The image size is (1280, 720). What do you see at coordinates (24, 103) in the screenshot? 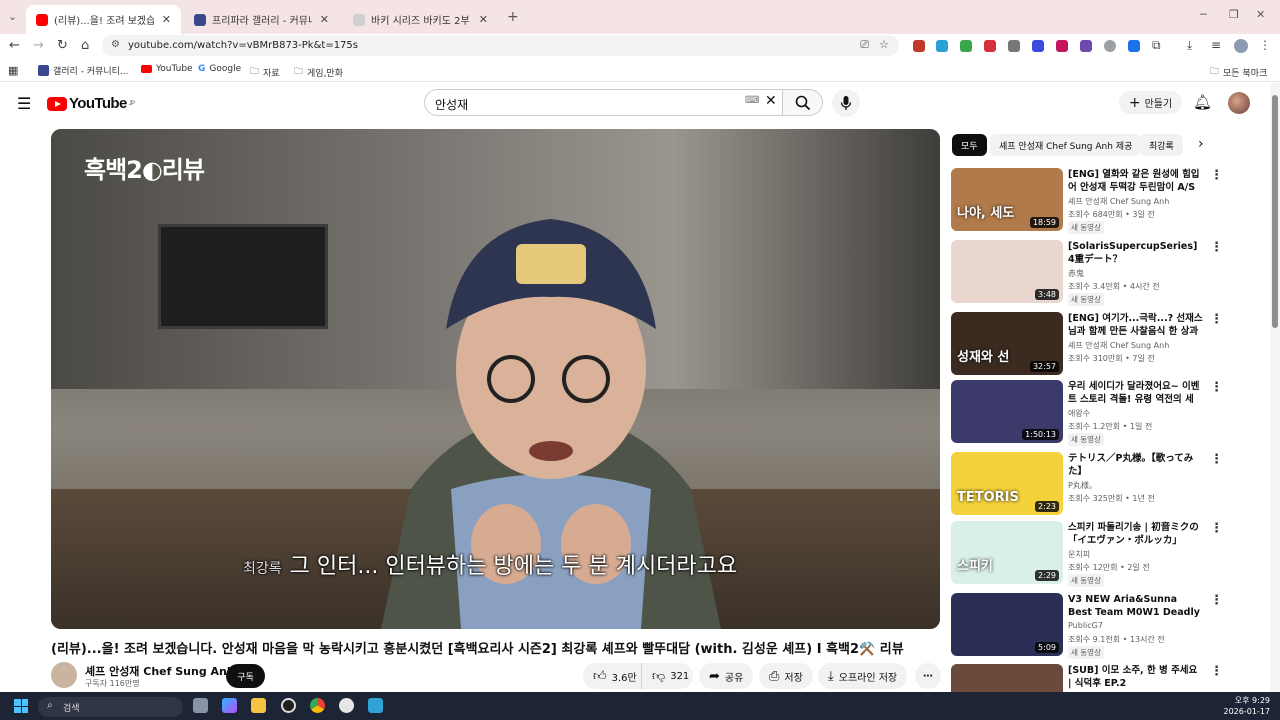
I see `hamburger-menu-icon: ☰` at bounding box center [24, 103].